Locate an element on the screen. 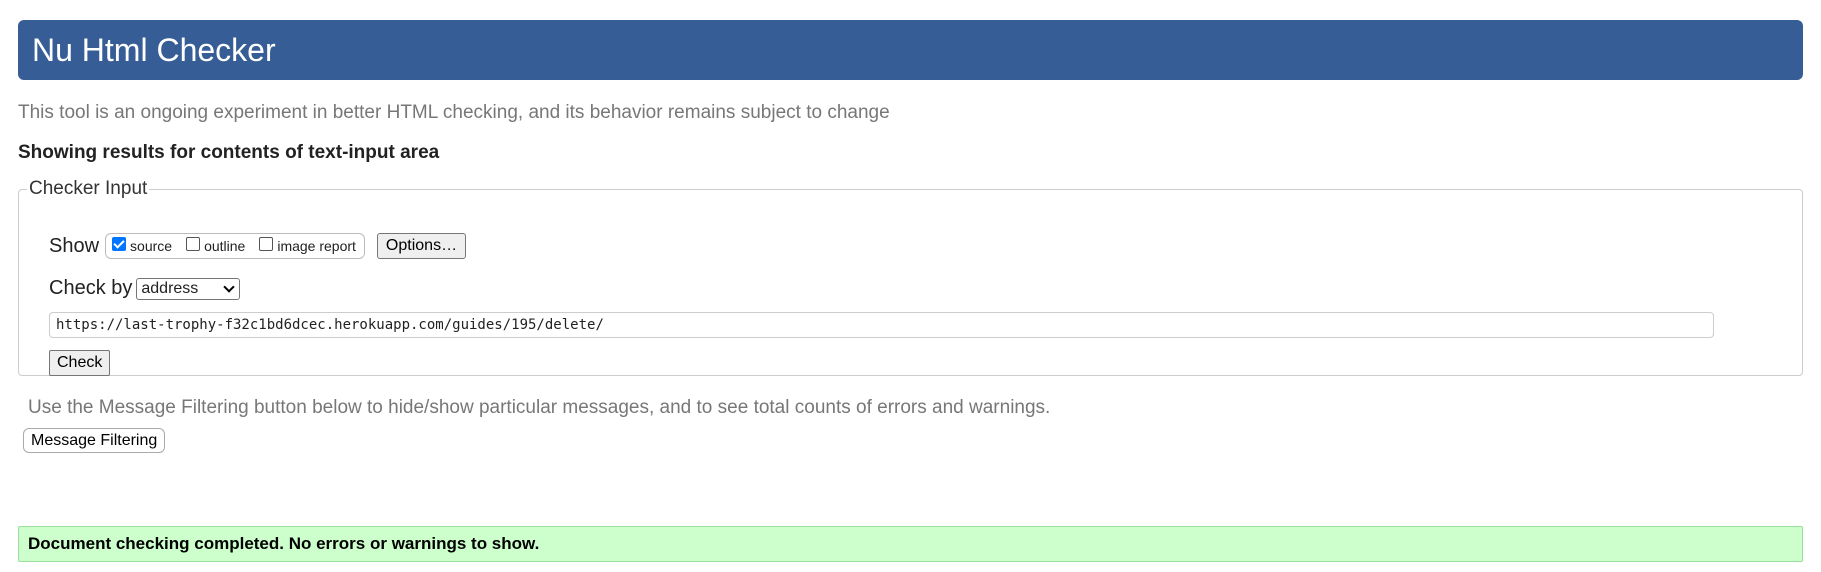  title-bar: Nu Html Checker is located at coordinates (910, 50).